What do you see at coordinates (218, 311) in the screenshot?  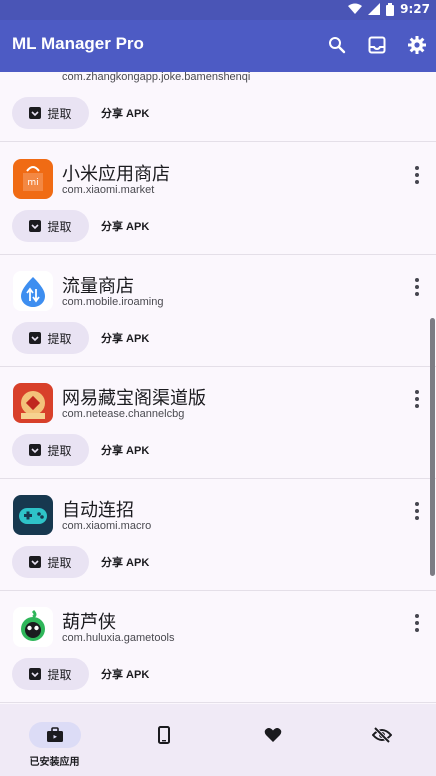 I see `list-item: 流量商店 com.mobile.iroaming 提取 分享 APK` at bounding box center [218, 311].